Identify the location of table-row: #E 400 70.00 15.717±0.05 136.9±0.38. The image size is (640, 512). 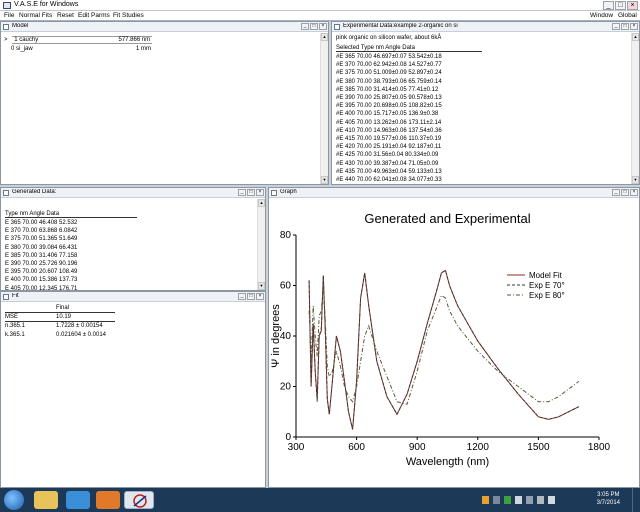
(387, 114).